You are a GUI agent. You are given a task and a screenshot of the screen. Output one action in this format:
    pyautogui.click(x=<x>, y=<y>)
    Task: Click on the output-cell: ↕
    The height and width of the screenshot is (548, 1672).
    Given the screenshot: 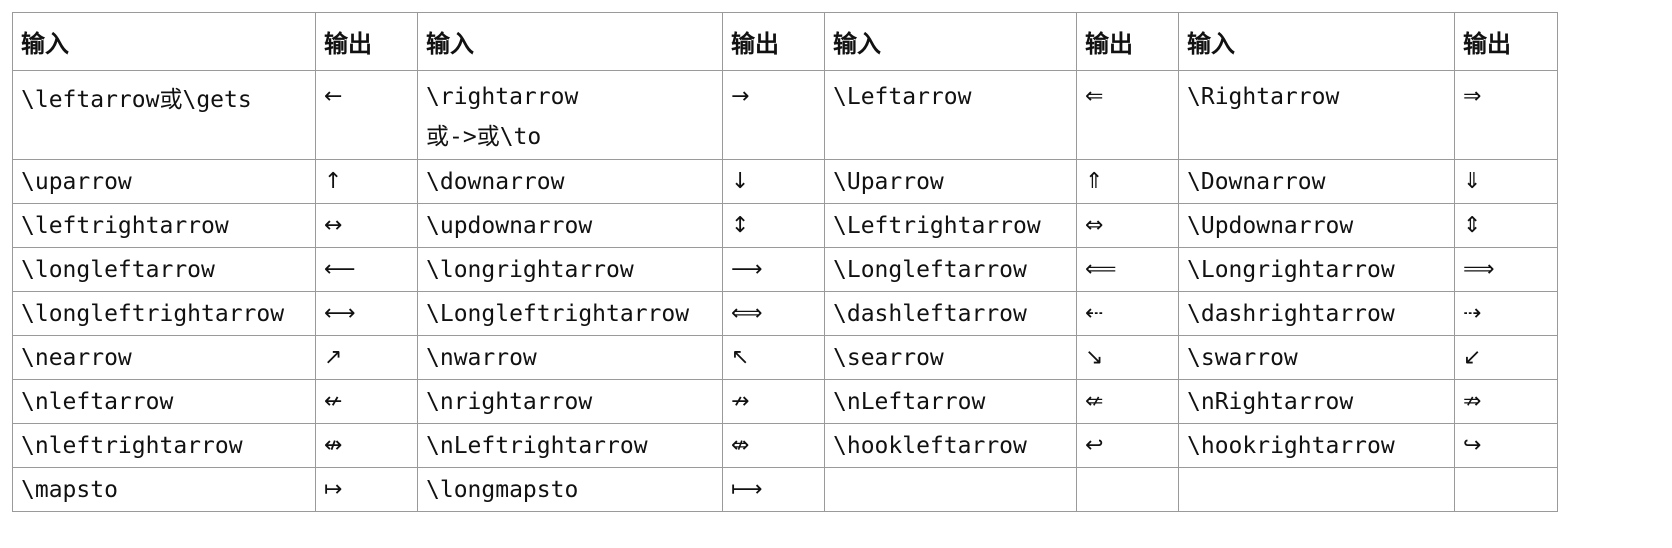 What is the action you would take?
    pyautogui.click(x=773, y=225)
    